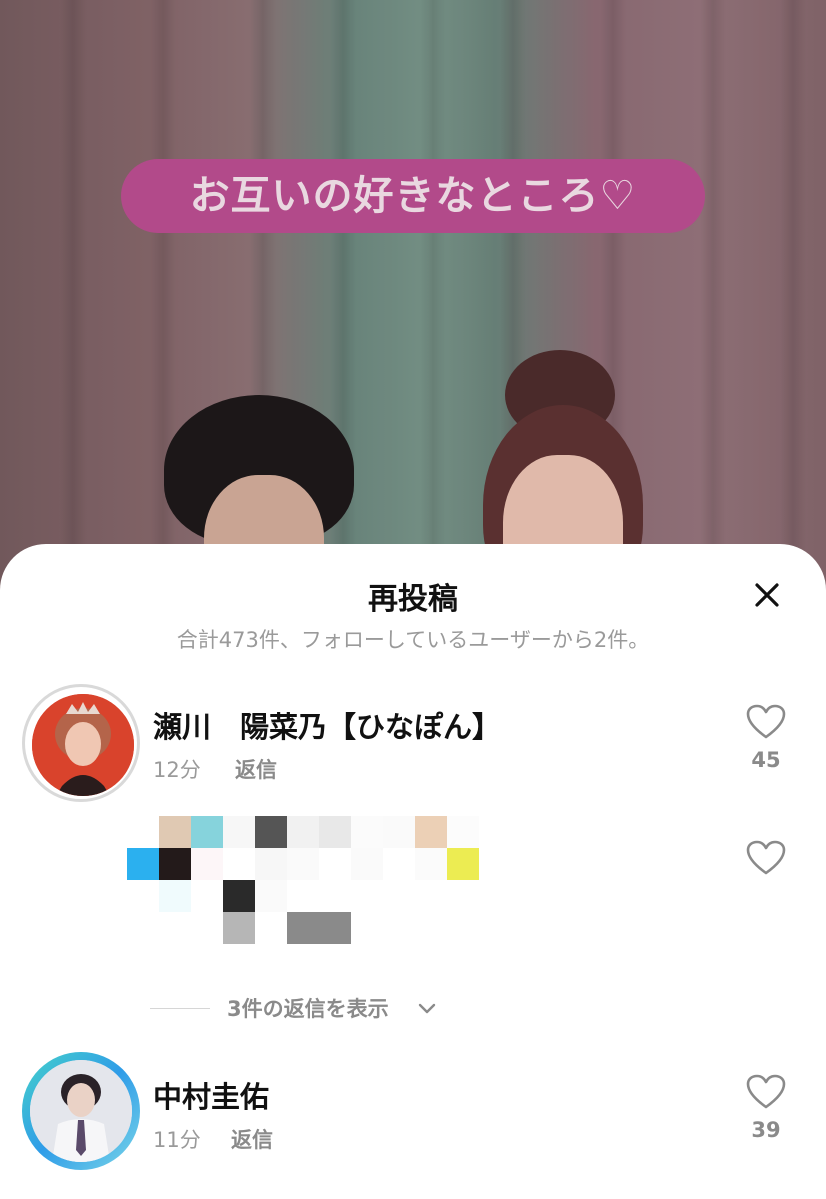  I want to click on like-button, so click(766, 858).